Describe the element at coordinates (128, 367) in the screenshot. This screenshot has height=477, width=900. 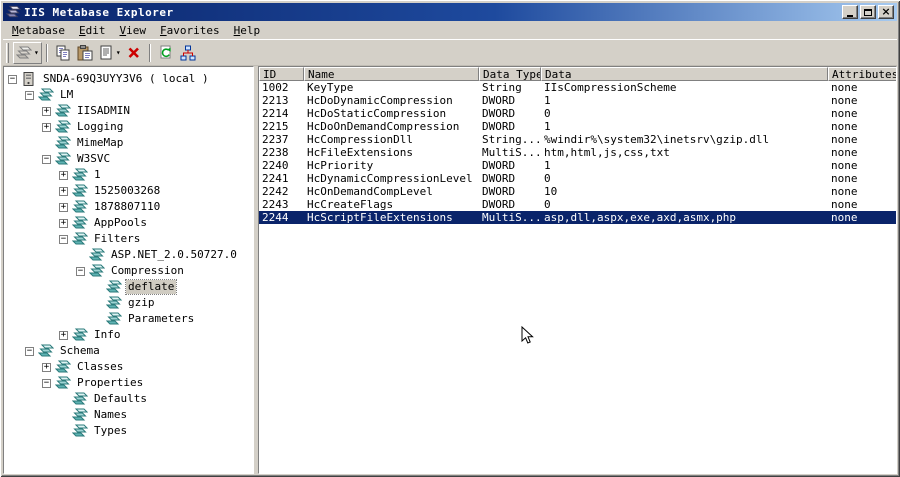
I see `tree-node: + Classes` at that location.